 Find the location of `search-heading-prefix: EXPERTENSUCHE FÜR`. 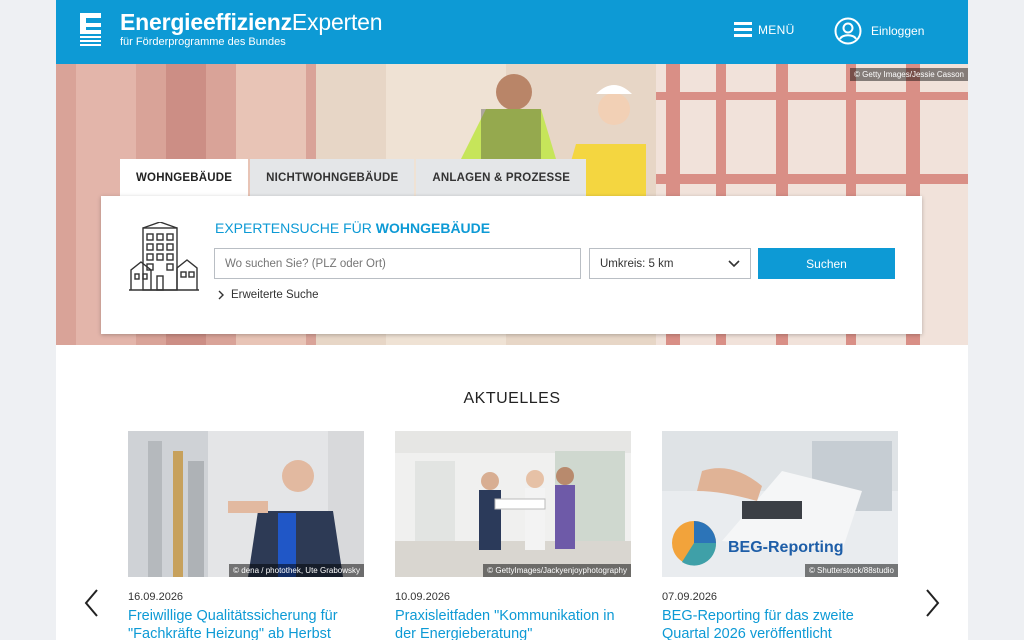

search-heading-prefix: EXPERTENSUCHE FÜR is located at coordinates (295, 228).